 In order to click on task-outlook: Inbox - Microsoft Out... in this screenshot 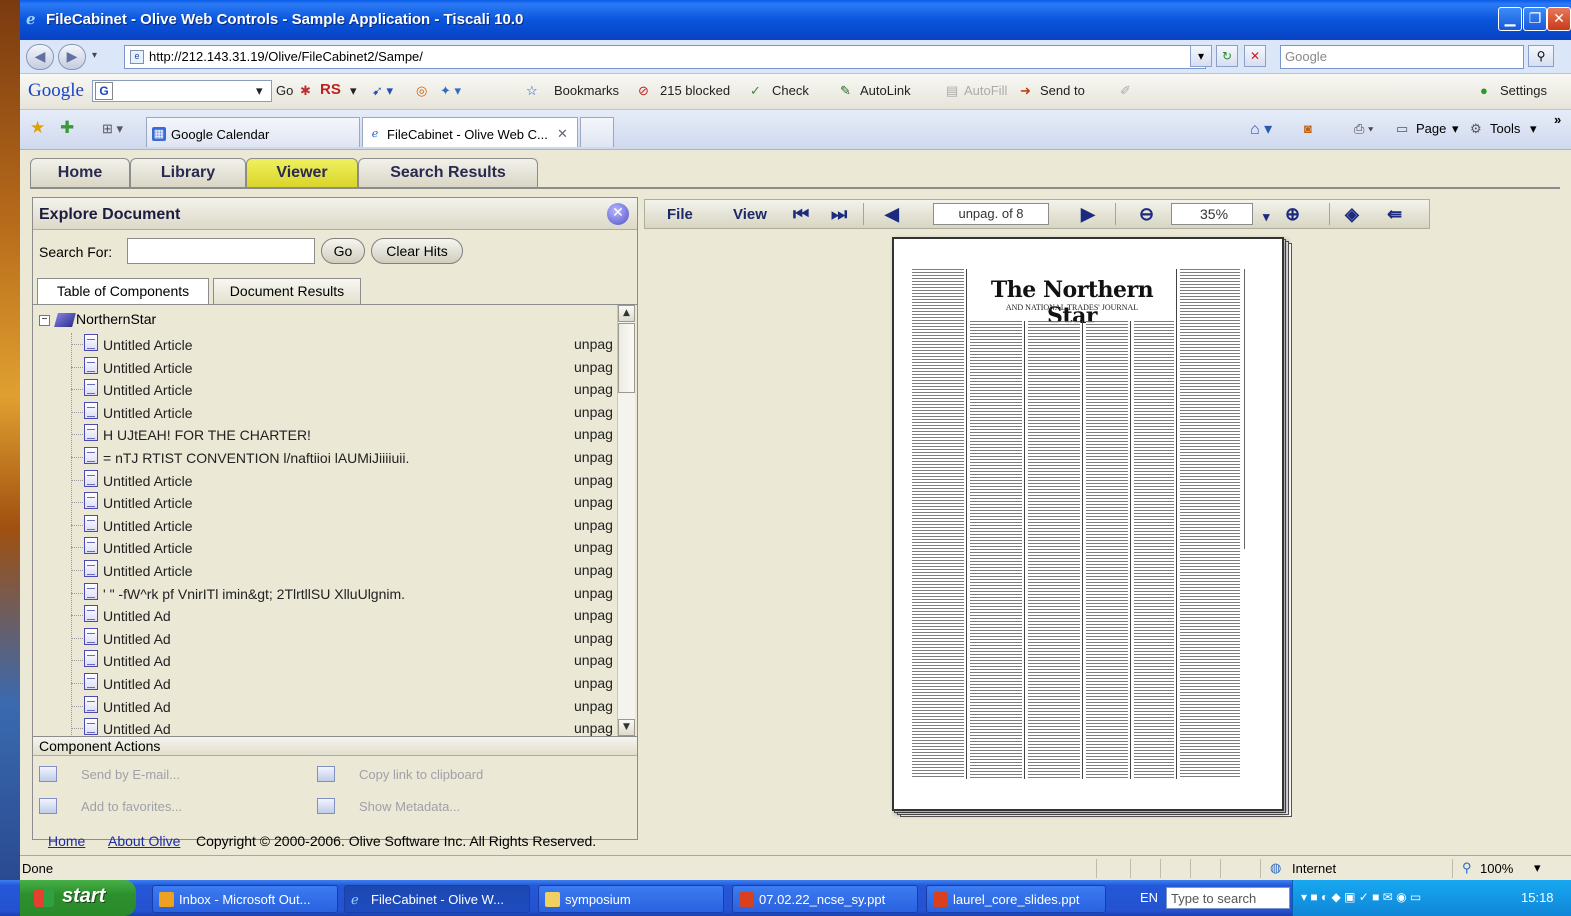, I will do `click(245, 899)`.